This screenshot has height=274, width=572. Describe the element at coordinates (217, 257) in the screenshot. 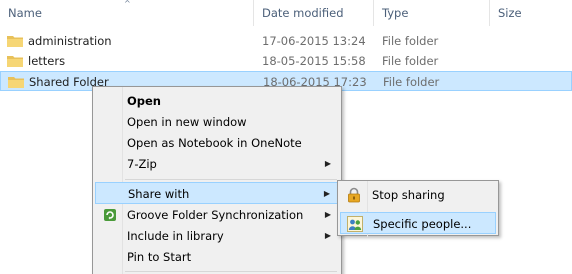

I see `menu-item-pin-start: Pin to Start` at that location.